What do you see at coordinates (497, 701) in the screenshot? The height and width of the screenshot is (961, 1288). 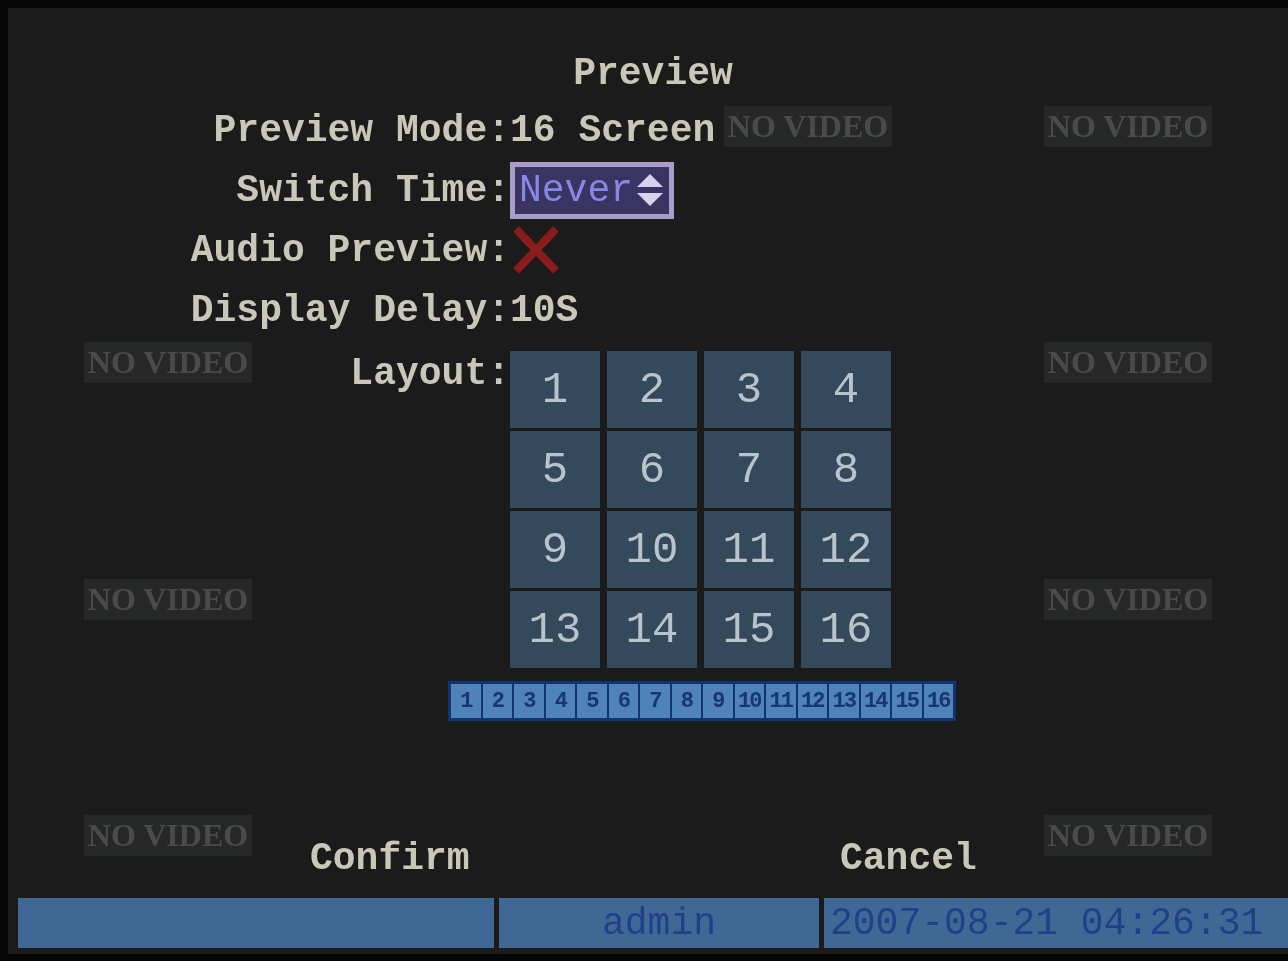 I see `channel-cell: 2` at bounding box center [497, 701].